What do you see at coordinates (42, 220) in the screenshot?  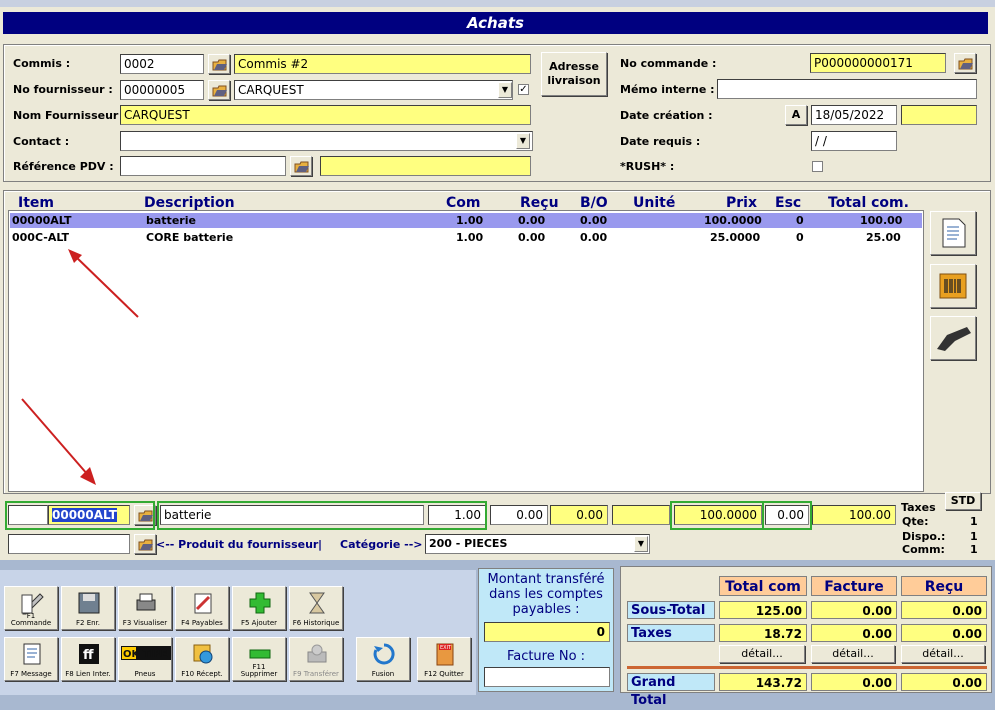 I see `cell-item: 00000ALT` at bounding box center [42, 220].